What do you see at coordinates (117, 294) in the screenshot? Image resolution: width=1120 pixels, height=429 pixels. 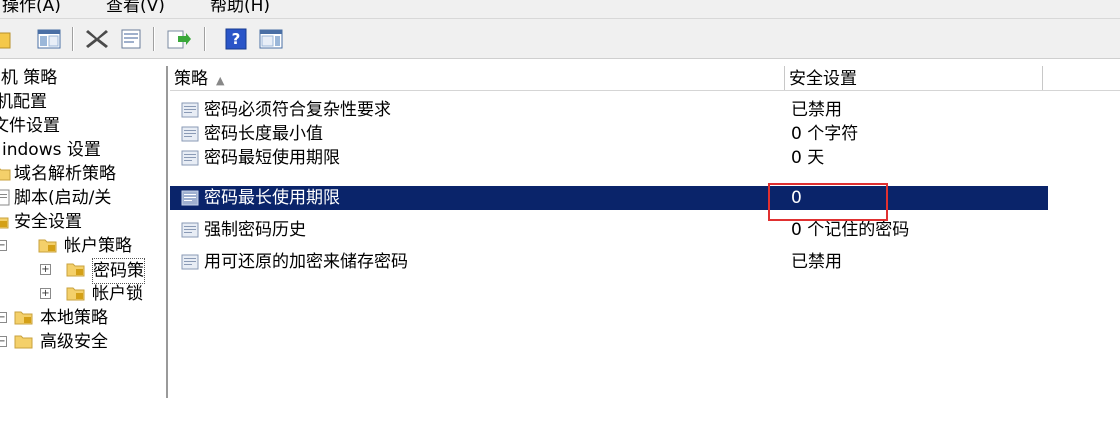 I see `tree-item-label: 帐户锁` at bounding box center [117, 294].